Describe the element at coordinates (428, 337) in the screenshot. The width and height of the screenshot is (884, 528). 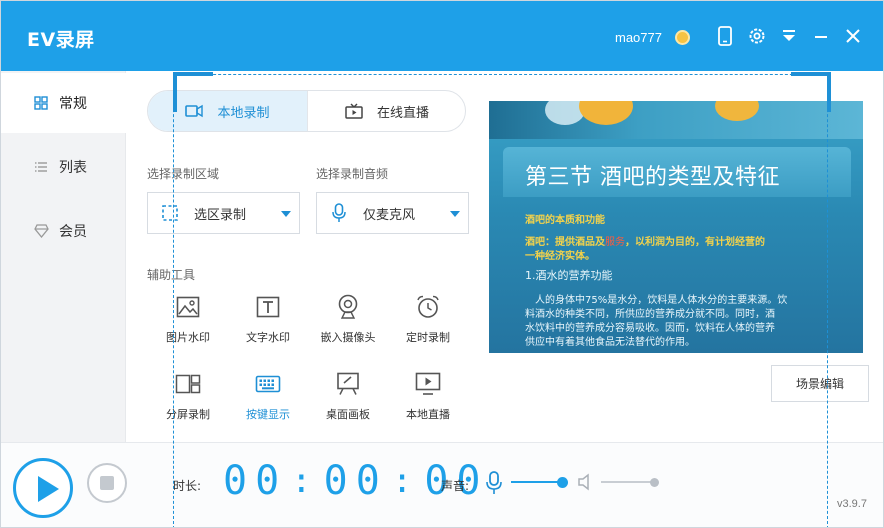
I see `tool-label: 定时录制` at that location.